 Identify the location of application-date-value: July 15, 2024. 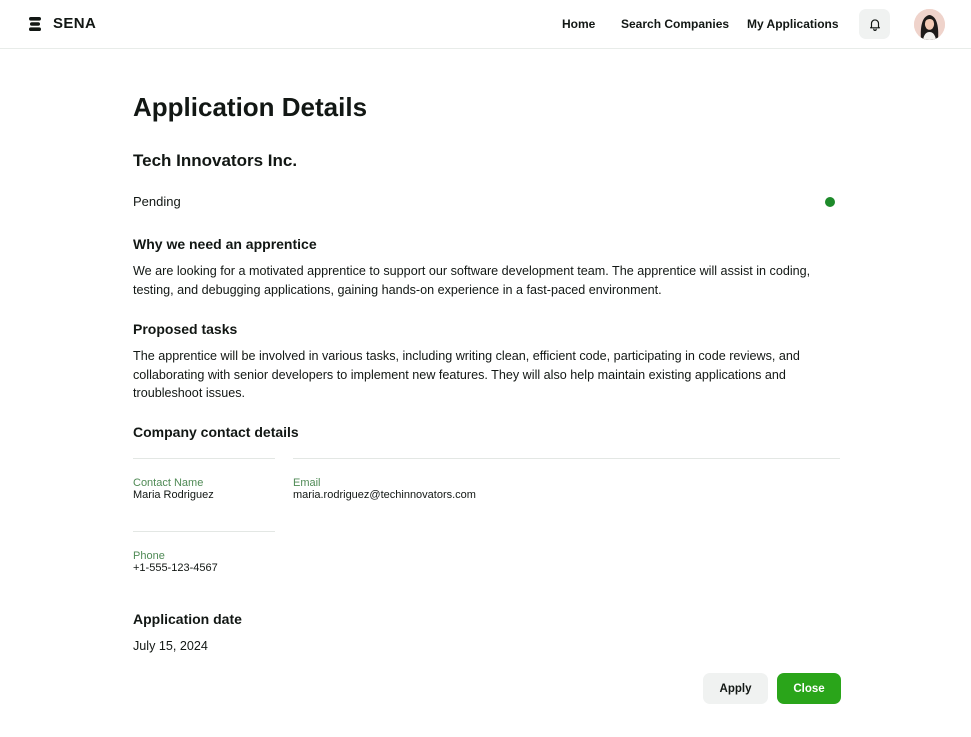
(170, 646).